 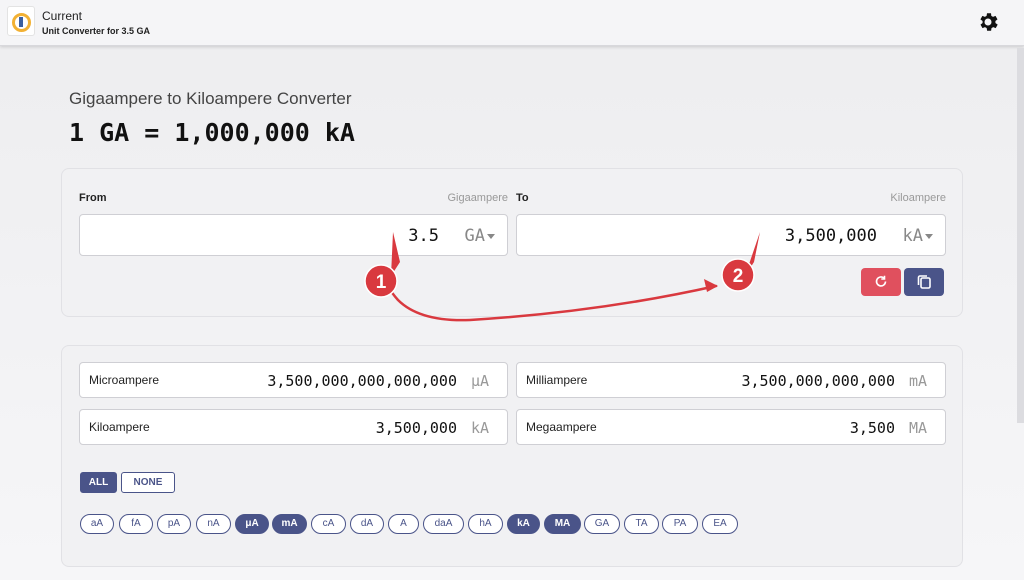 What do you see at coordinates (124, 380) in the screenshot?
I see `result-name: Microampere` at bounding box center [124, 380].